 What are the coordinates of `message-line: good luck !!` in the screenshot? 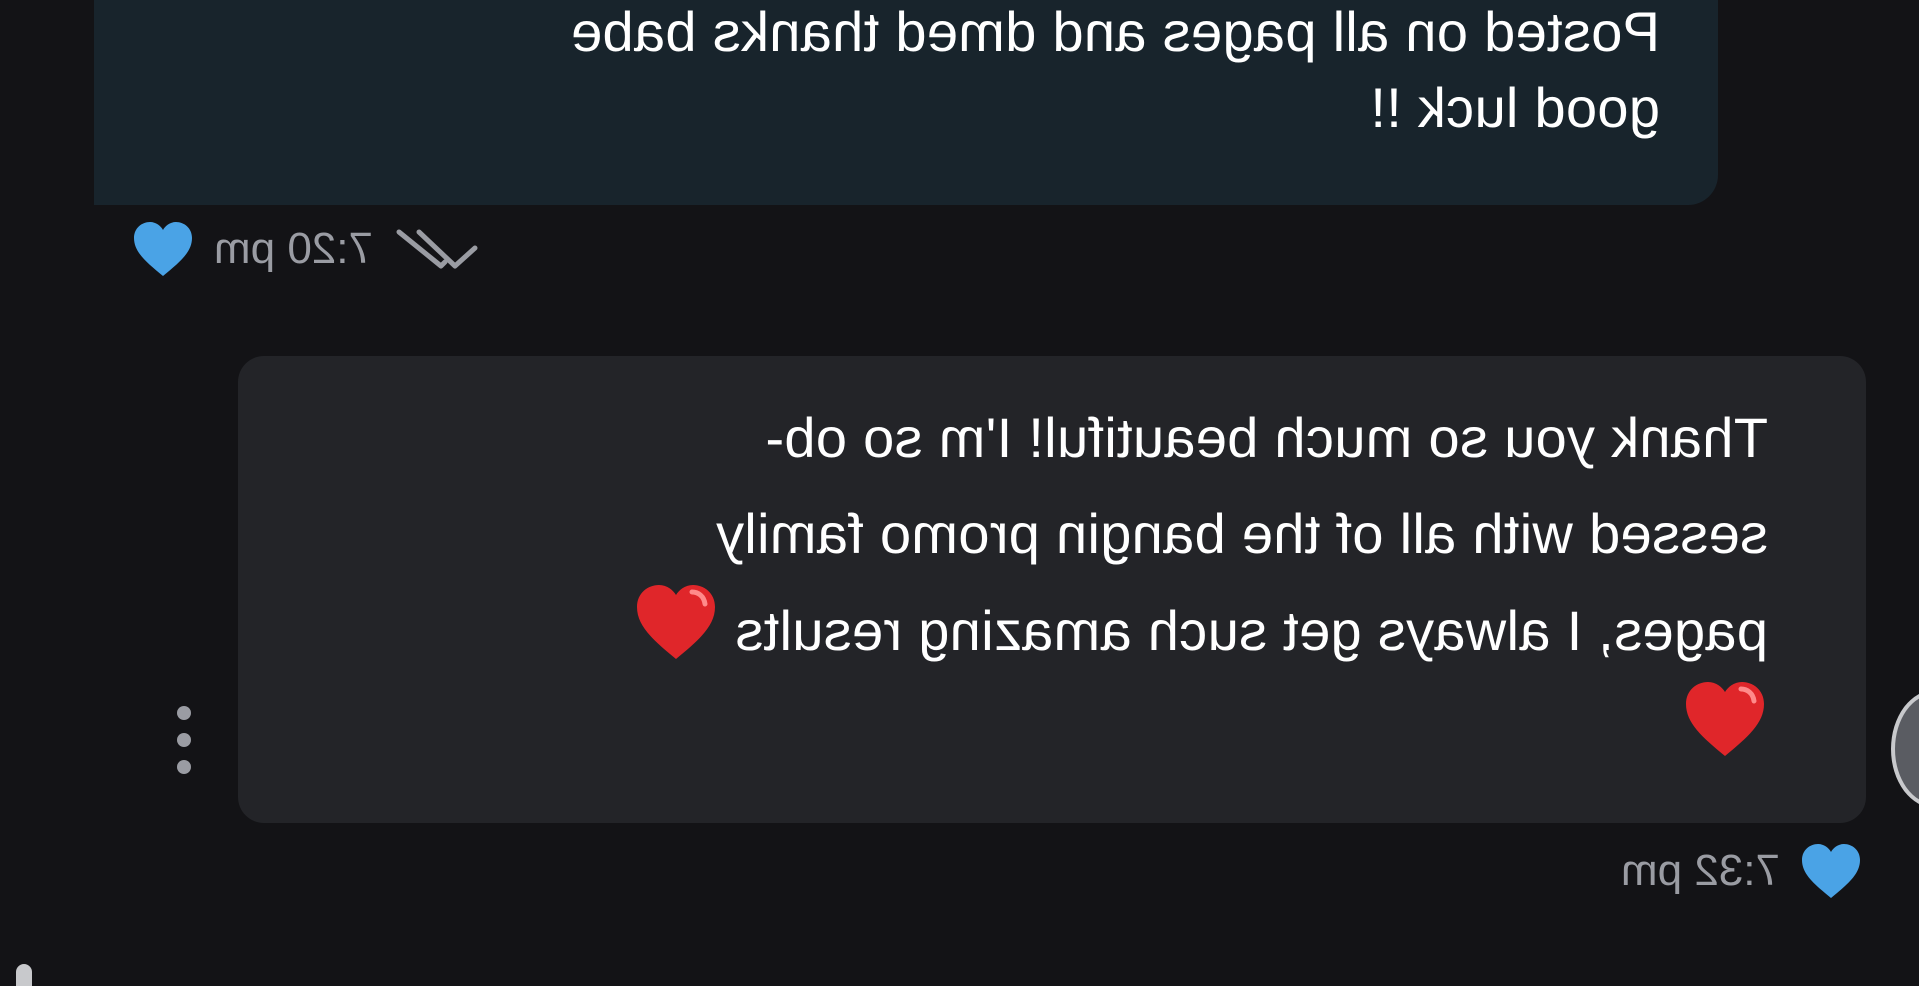 It's located at (1515, 107).